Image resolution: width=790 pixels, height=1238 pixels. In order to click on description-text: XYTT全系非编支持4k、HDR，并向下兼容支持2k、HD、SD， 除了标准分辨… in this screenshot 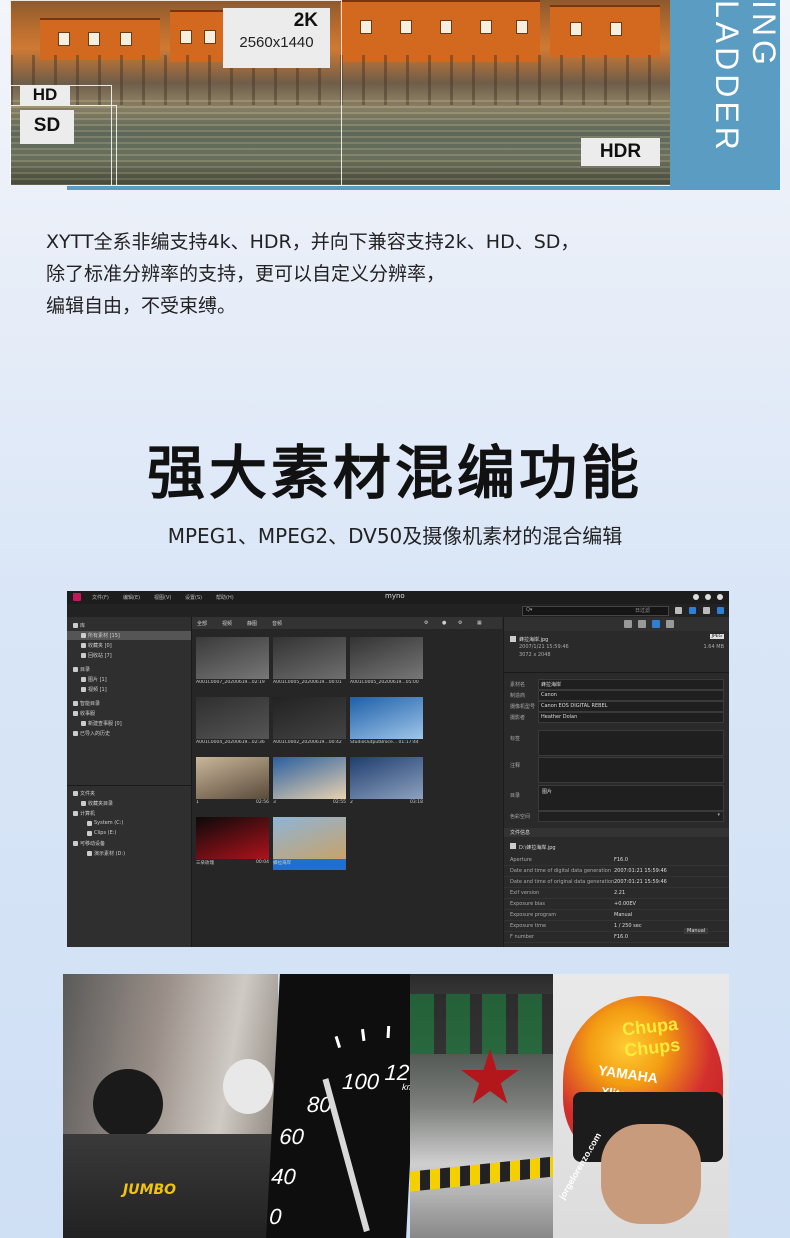, I will do `click(356, 274)`.